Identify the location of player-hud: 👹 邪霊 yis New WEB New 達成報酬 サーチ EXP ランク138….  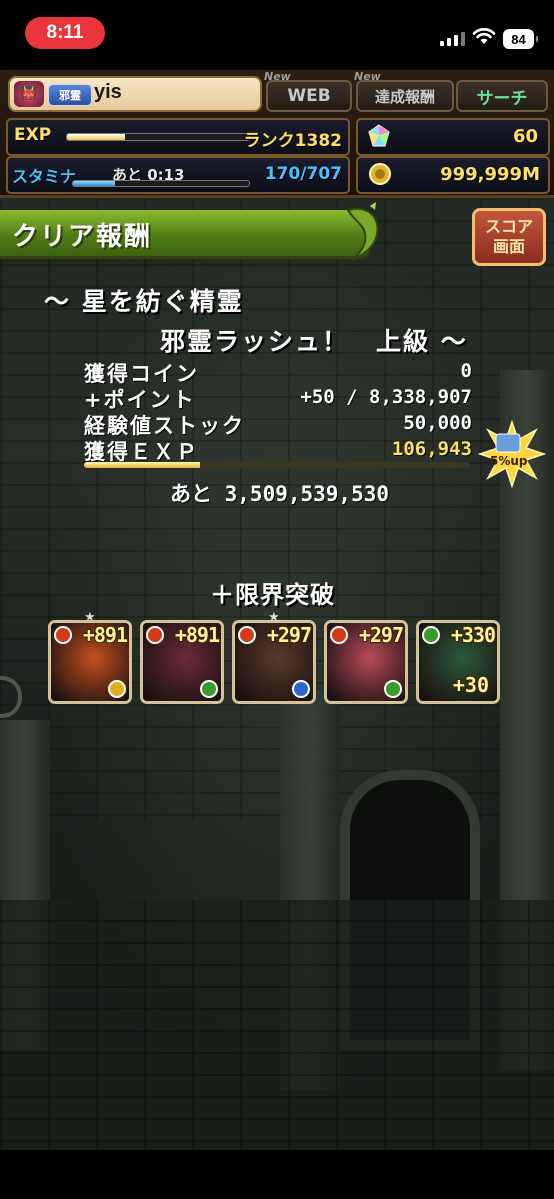
(277, 134).